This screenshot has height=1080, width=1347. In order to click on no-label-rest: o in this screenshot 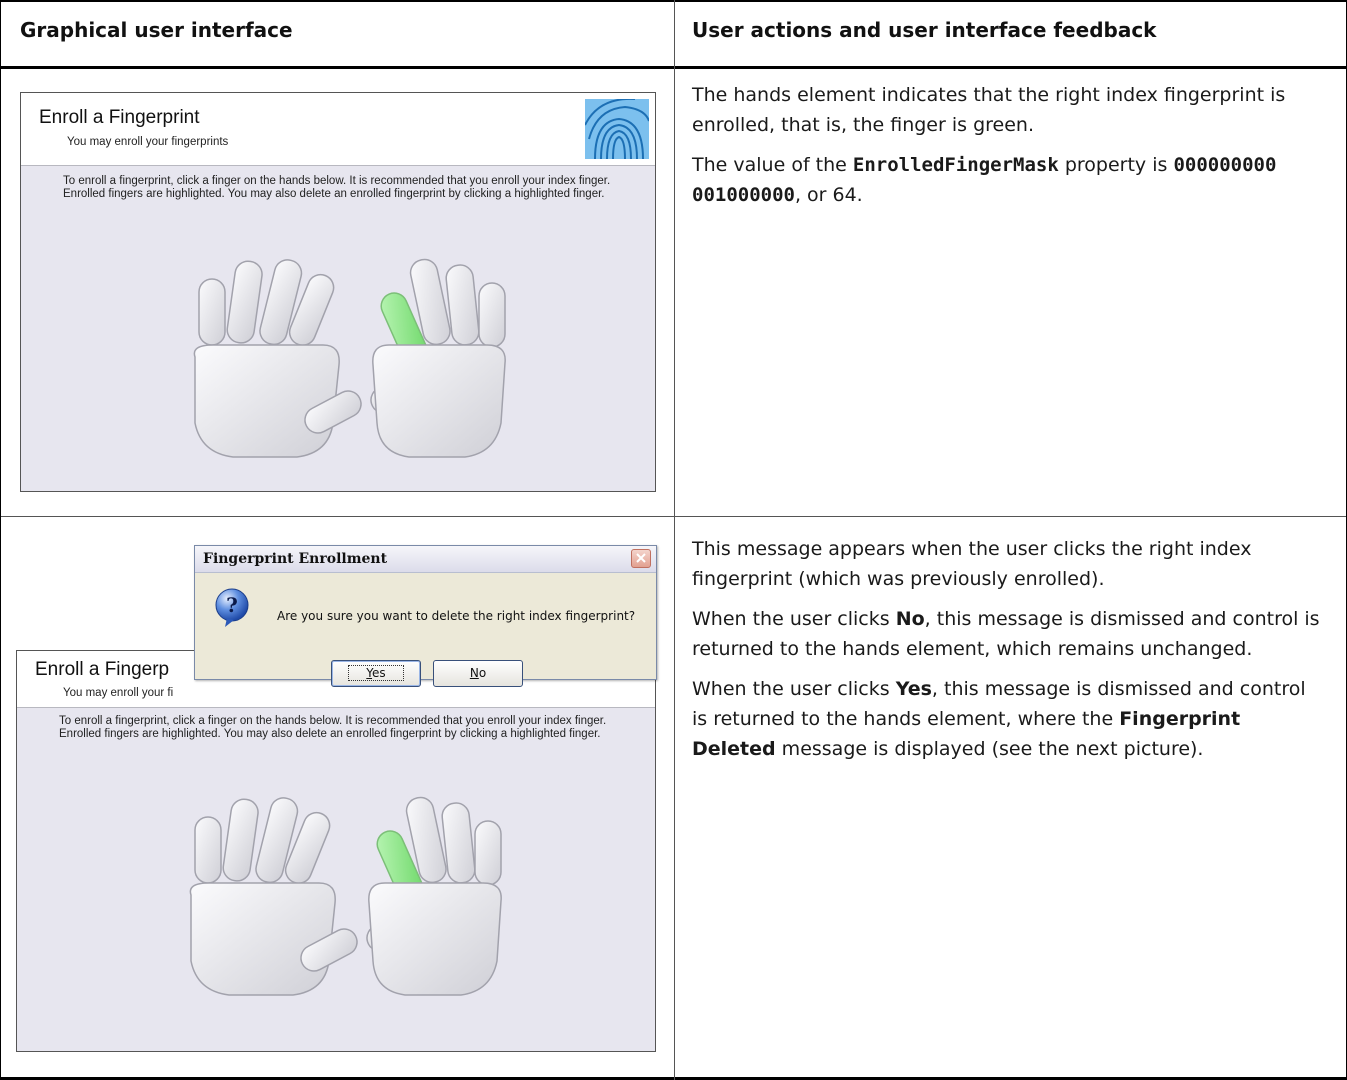, I will do `click(482, 673)`.